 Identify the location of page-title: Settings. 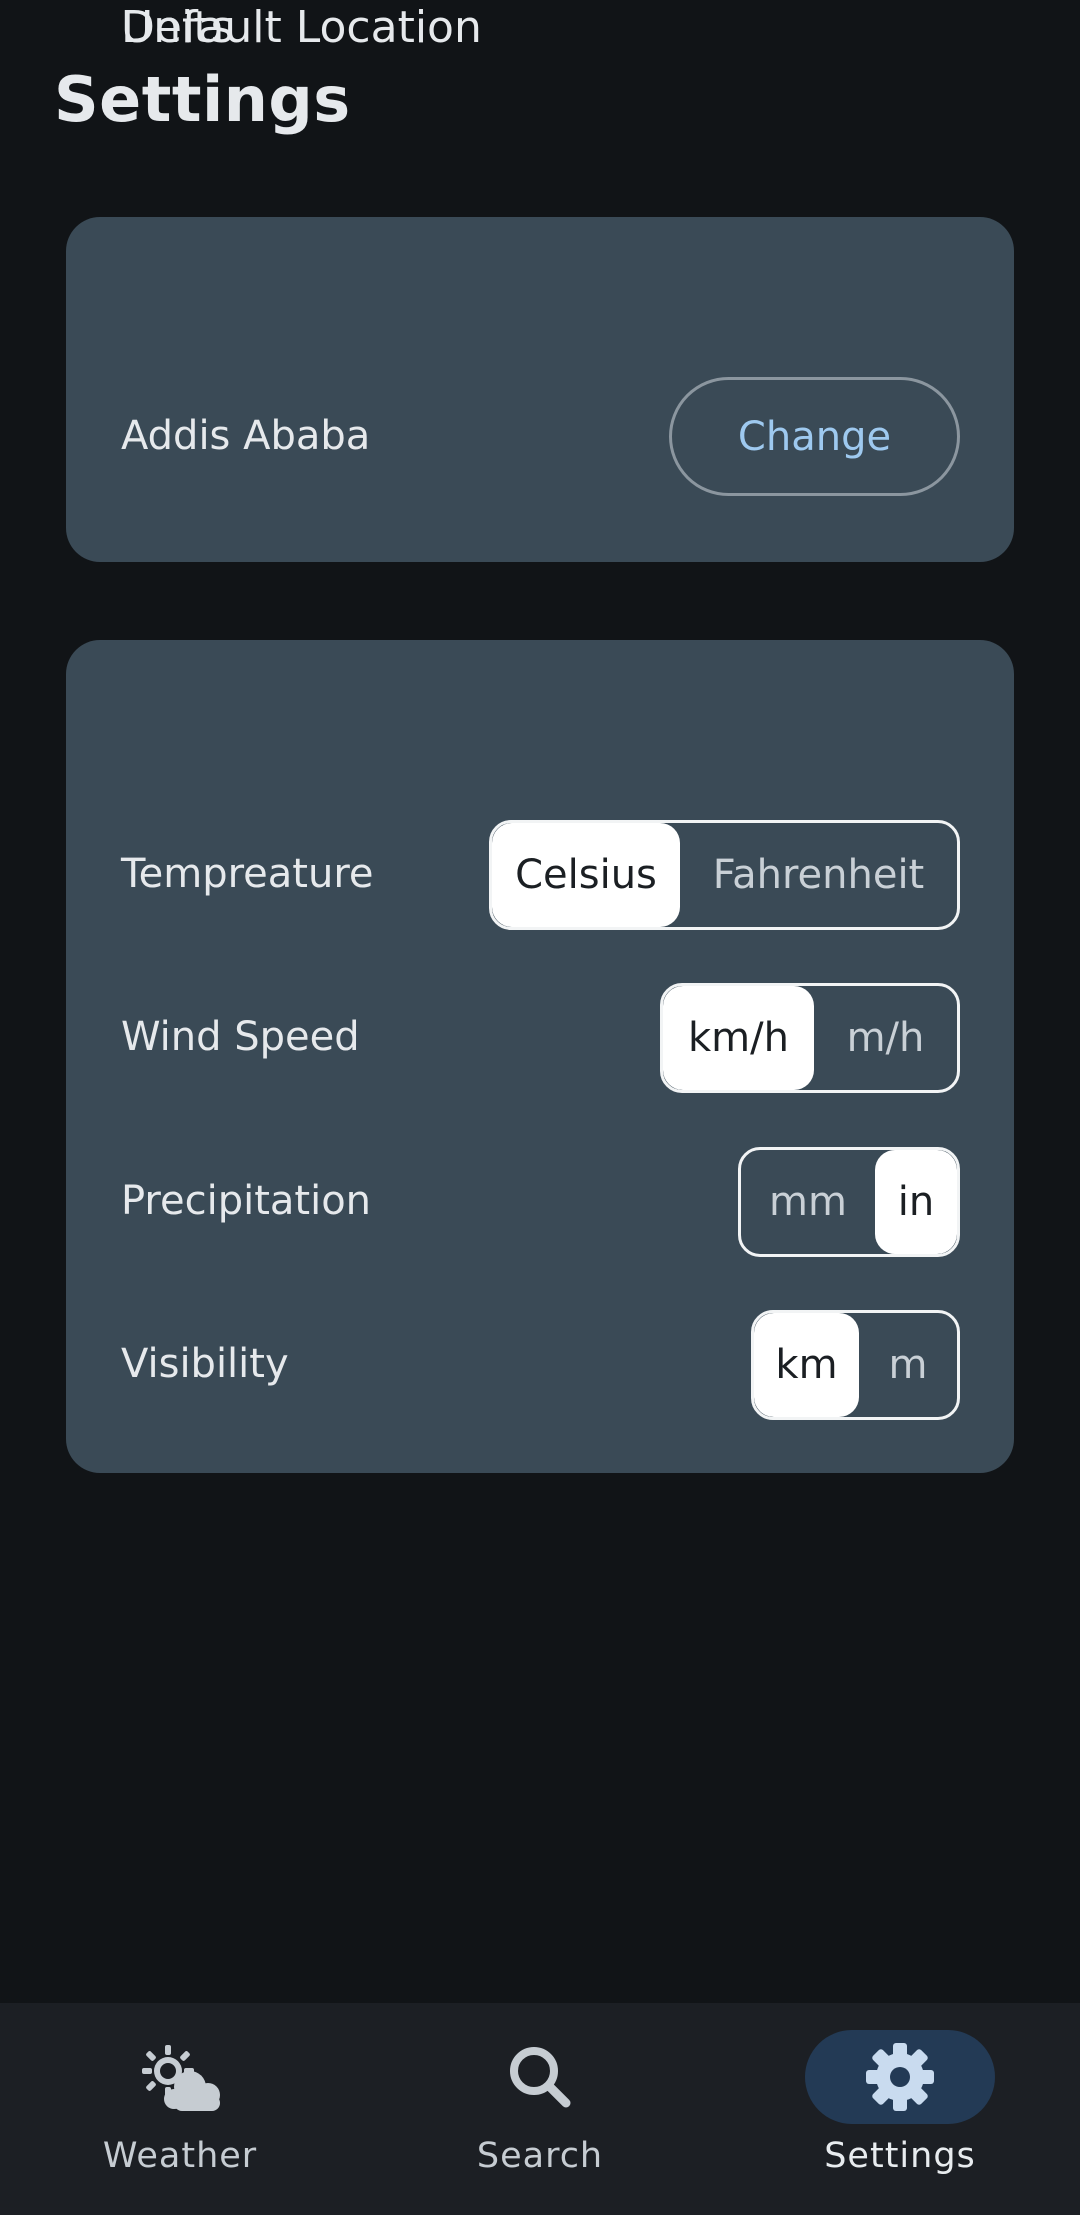
(202, 99).